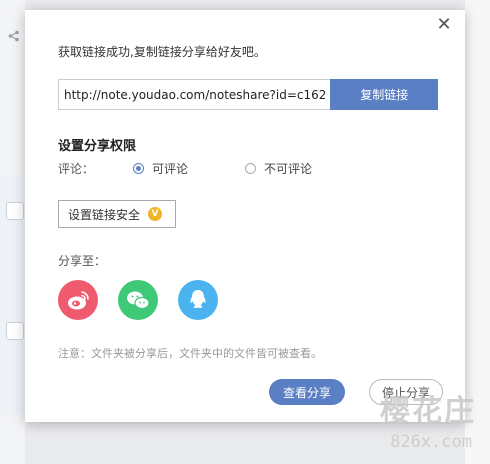 Image resolution: width=490 pixels, height=464 pixels. I want to click on qq-share-button, so click(198, 300).